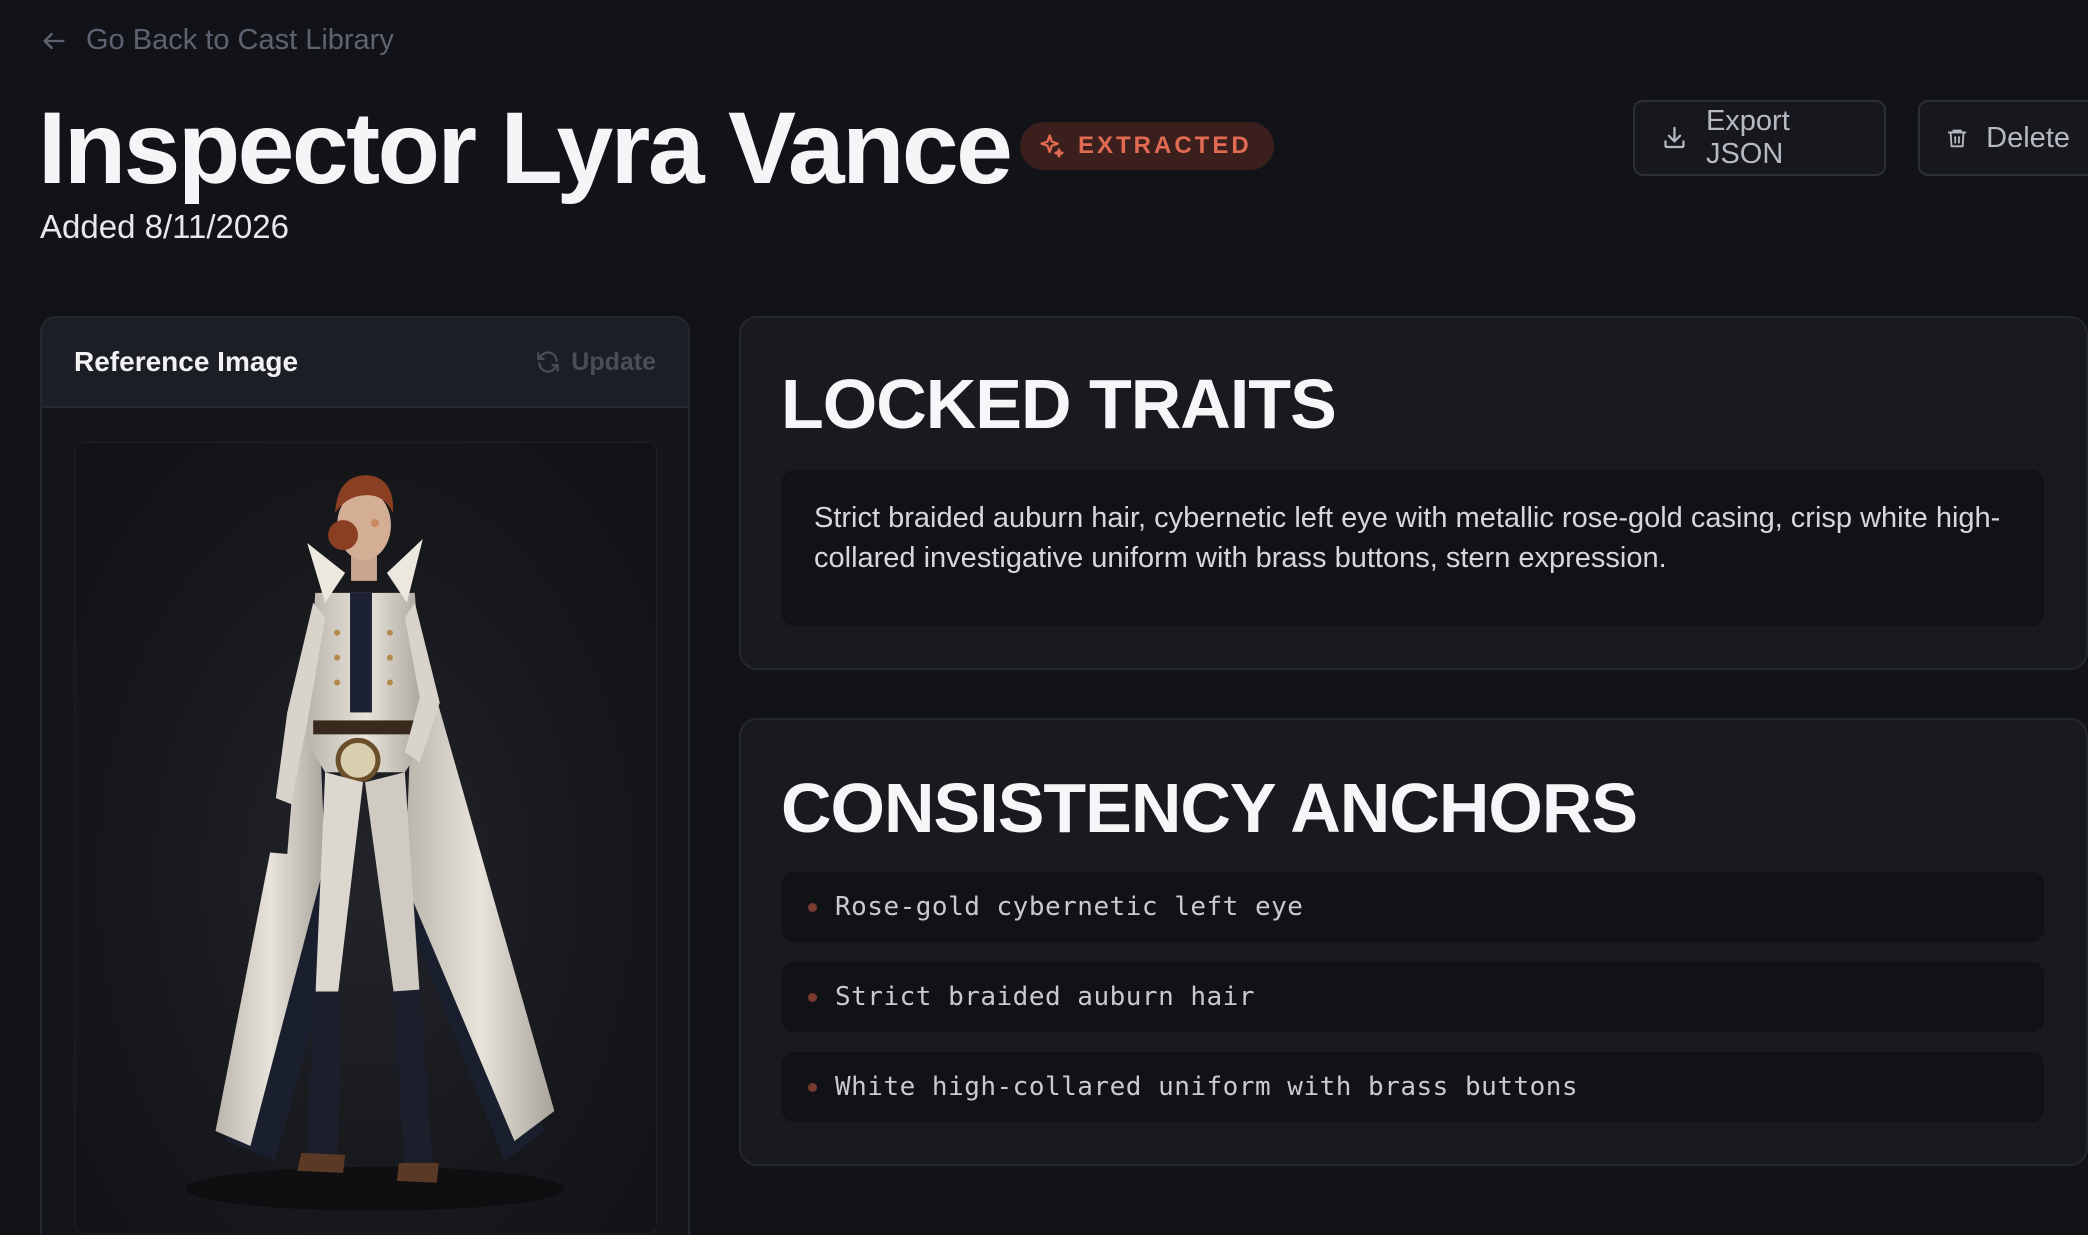 The width and height of the screenshot is (2088, 1235). What do you see at coordinates (1069, 907) in the screenshot?
I see `anchor-text: Rose-gold cybernetic left eye` at bounding box center [1069, 907].